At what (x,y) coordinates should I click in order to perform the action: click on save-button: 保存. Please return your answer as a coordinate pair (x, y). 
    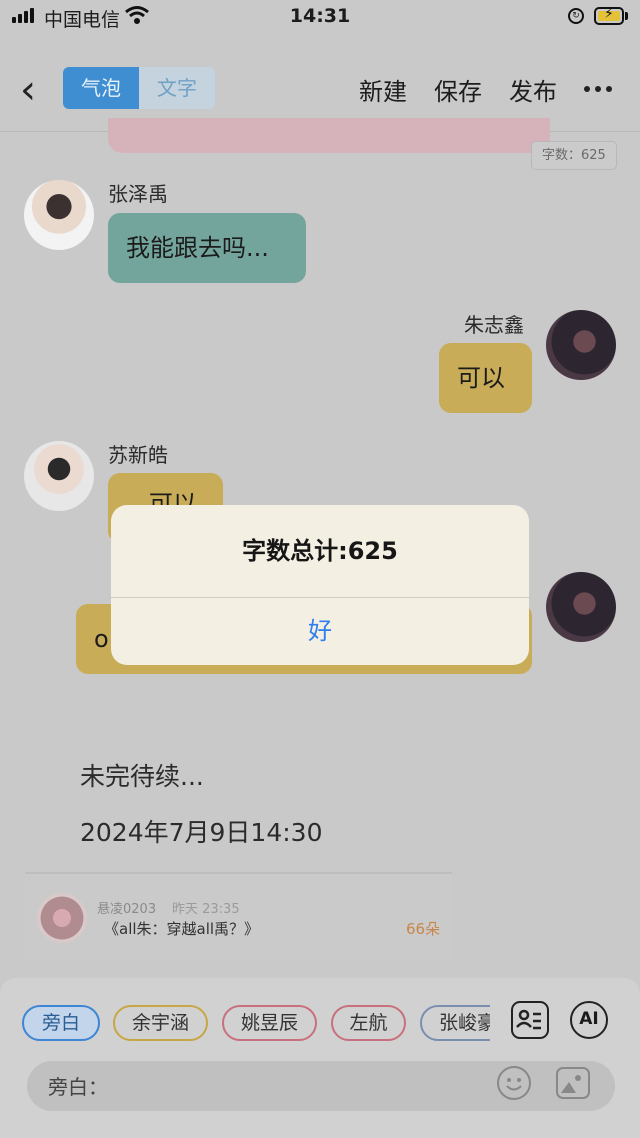
    Looking at the image, I should click on (458, 89).